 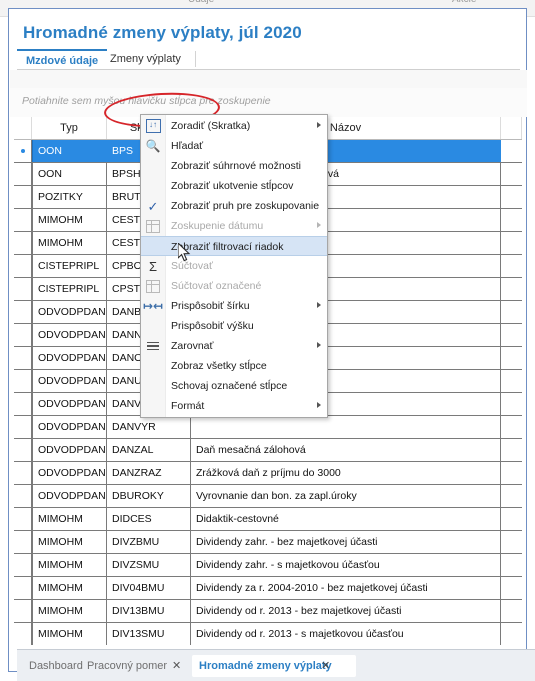 What do you see at coordinates (346, 519) in the screenshot?
I see `cell-nazov: Didaktik-cestovné` at bounding box center [346, 519].